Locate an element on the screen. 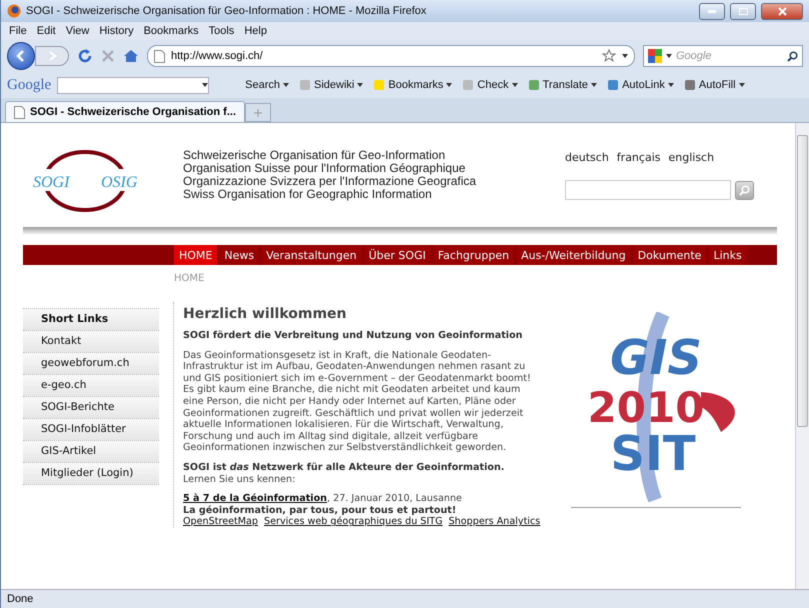 Image resolution: width=809 pixels, height=608 pixels. sidebar-link: geowebforum.ch is located at coordinates (91, 364).